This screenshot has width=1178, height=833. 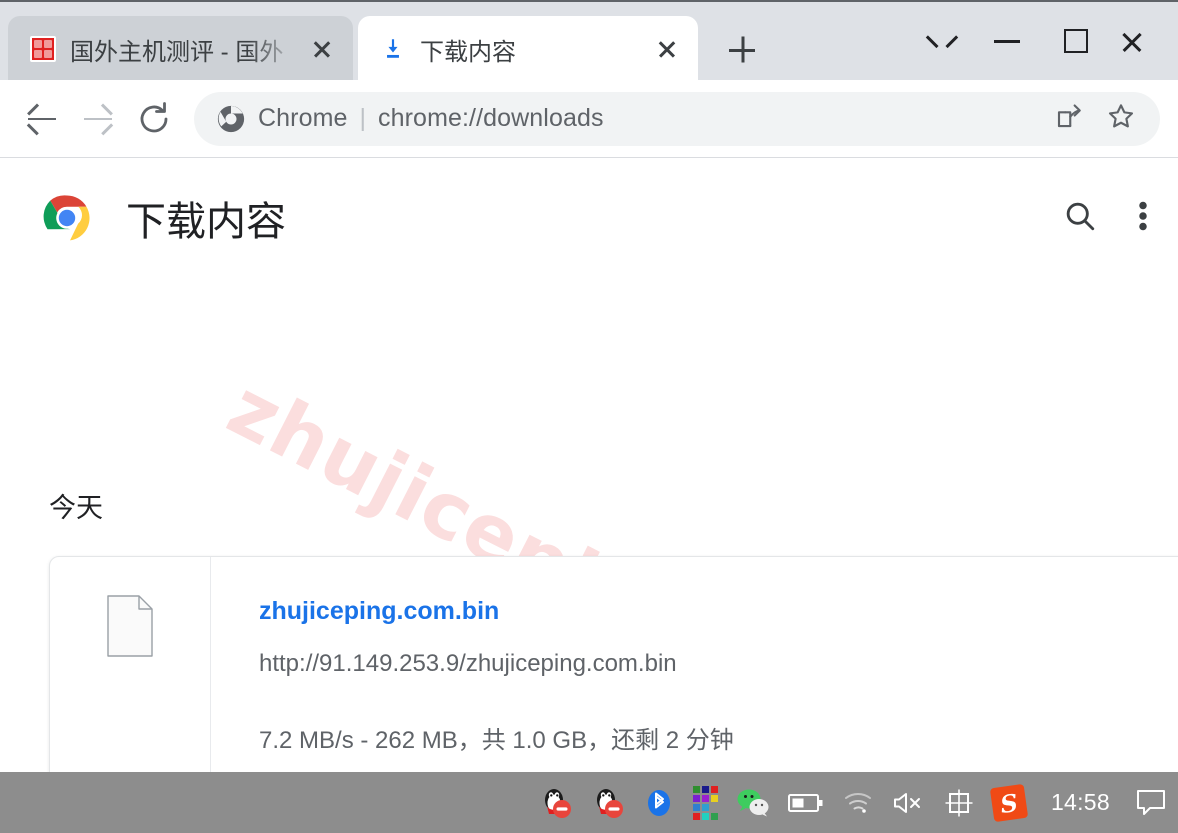 What do you see at coordinates (589, 218) in the screenshot?
I see `downloads-header: 下载内容` at bounding box center [589, 218].